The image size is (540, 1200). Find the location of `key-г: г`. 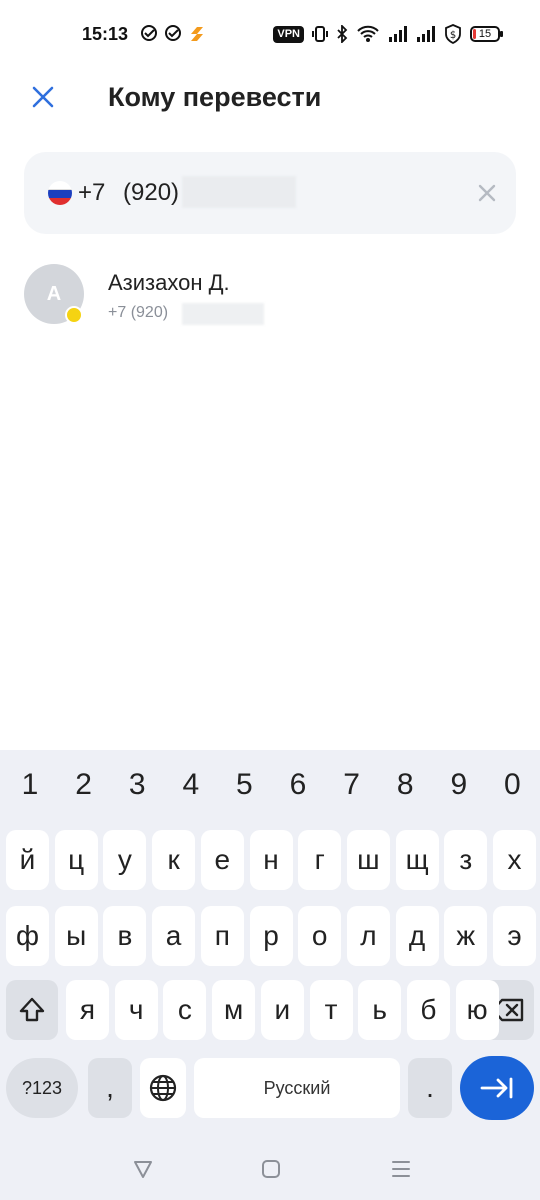

key-г: г is located at coordinates (320, 860).